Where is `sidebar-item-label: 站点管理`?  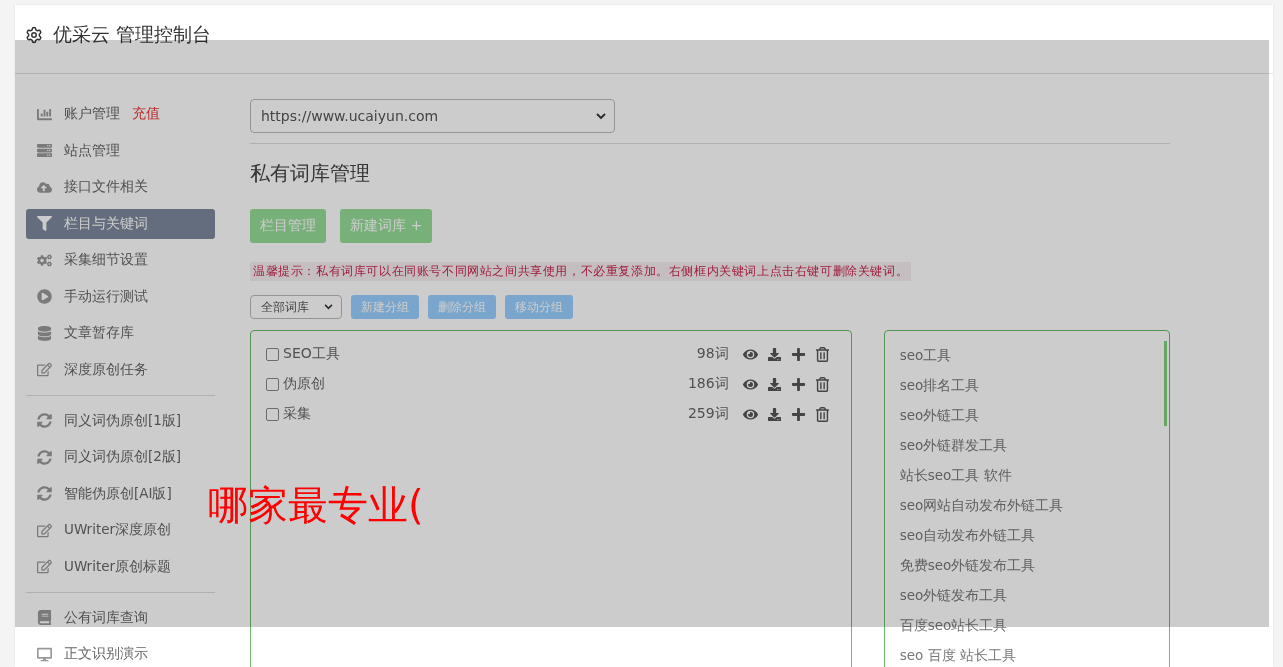 sidebar-item-label: 站点管理 is located at coordinates (92, 150).